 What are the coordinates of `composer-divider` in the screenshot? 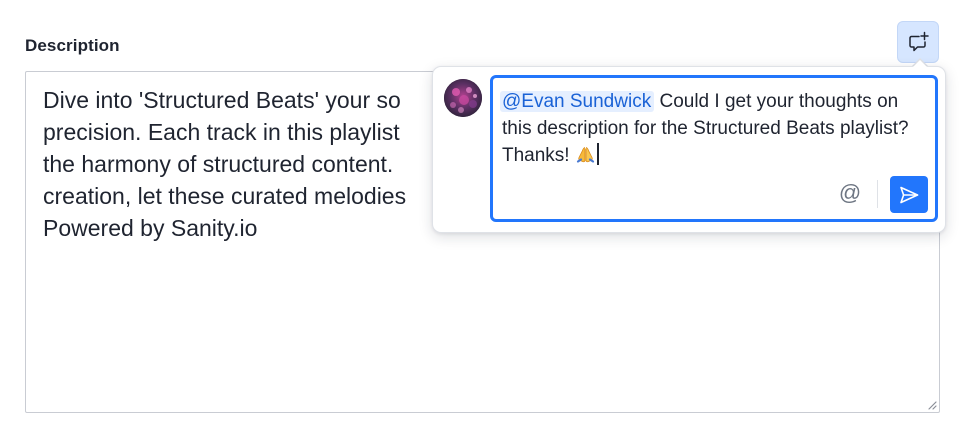 It's located at (877, 194).